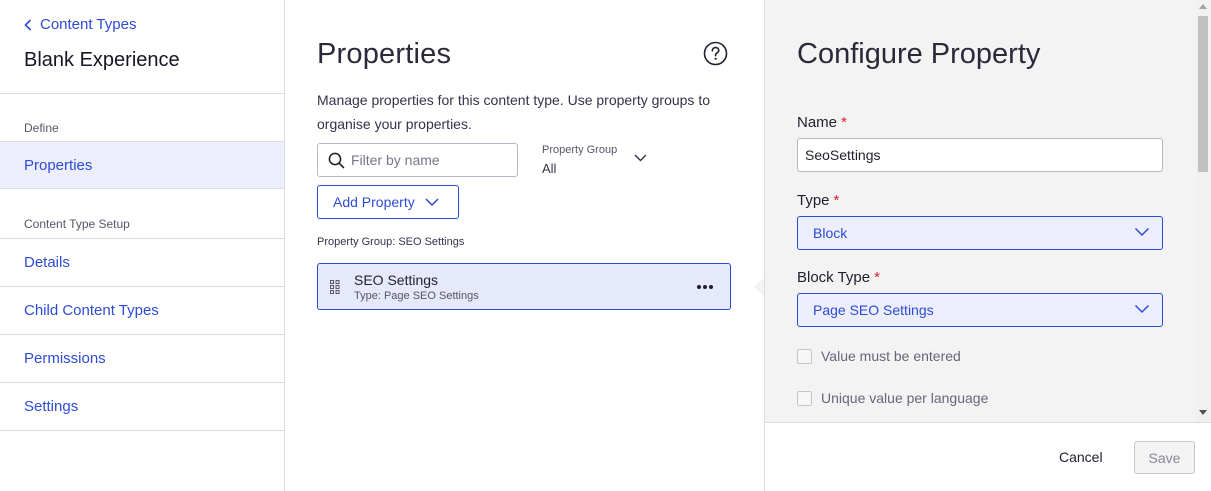 Image resolution: width=1211 pixels, height=491 pixels. Describe the element at coordinates (391, 242) in the screenshot. I see `property-group-header: Property Group: SEO Settings` at that location.